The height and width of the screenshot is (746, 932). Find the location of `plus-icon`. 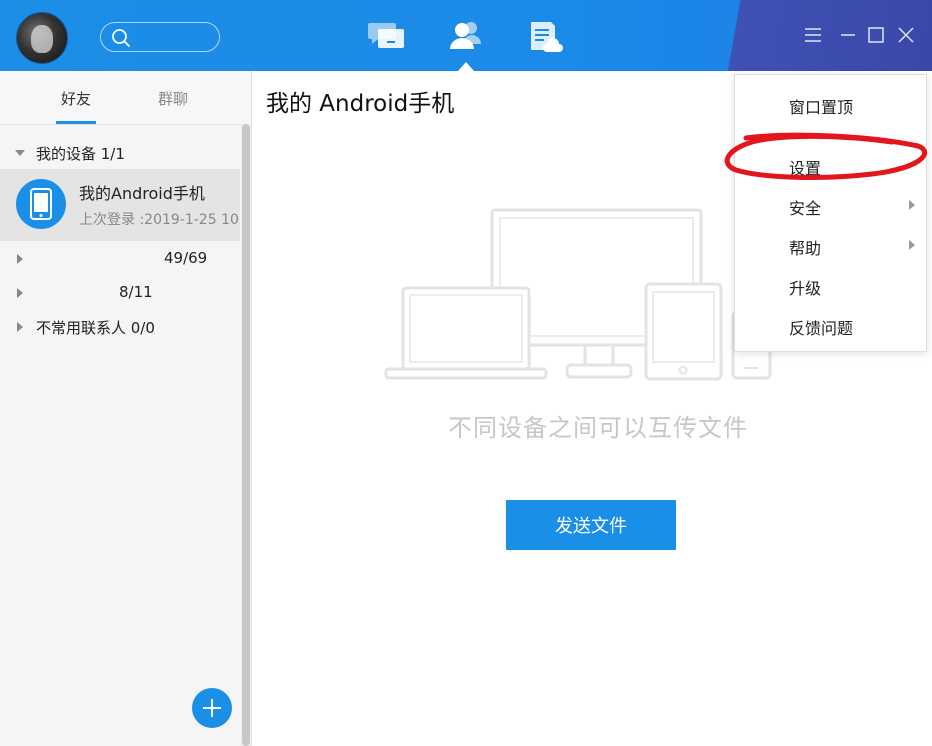

plus-icon is located at coordinates (212, 708).